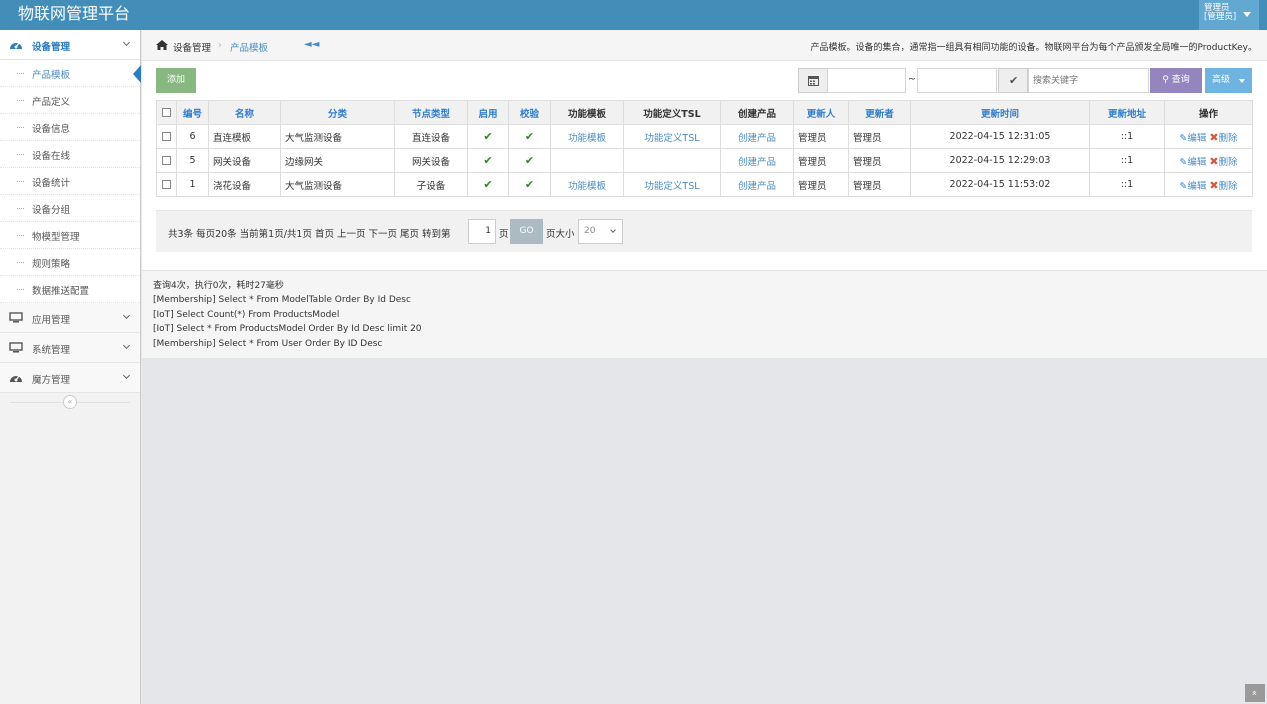 This screenshot has height=704, width=1267. I want to click on end-date-input, so click(957, 80).